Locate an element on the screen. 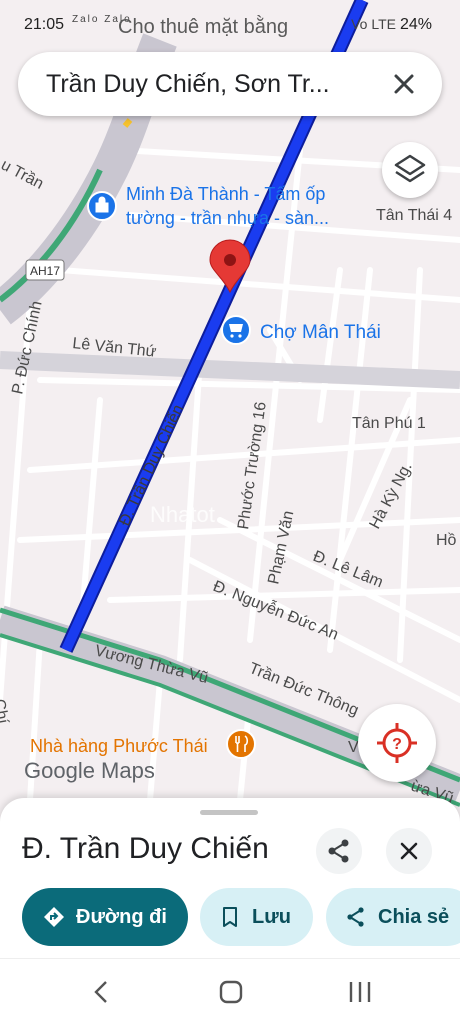 This screenshot has height=1025, width=460. svg-text: Minh Đà Thành - Tấm ốp is located at coordinates (225, 194).